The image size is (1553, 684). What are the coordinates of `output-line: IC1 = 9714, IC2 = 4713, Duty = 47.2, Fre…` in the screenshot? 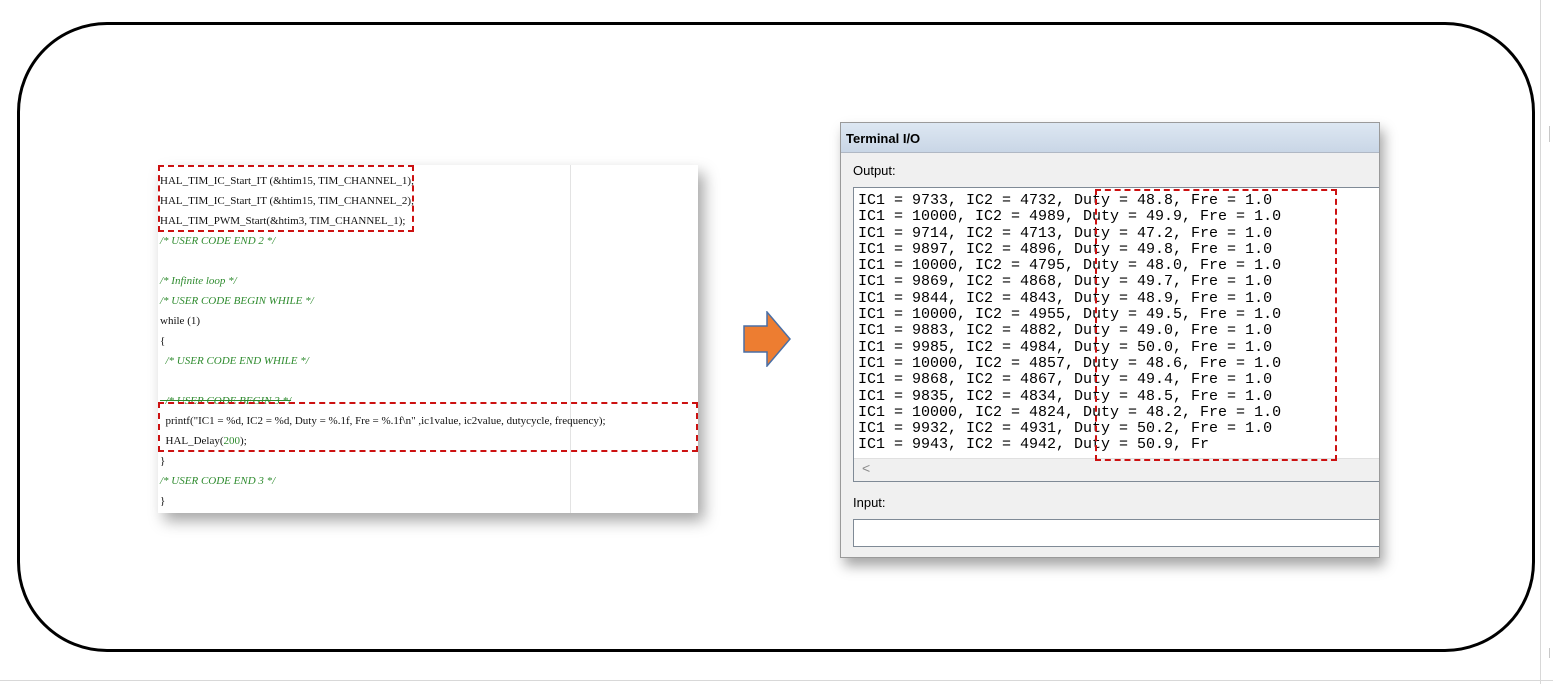 It's located at (1065, 233).